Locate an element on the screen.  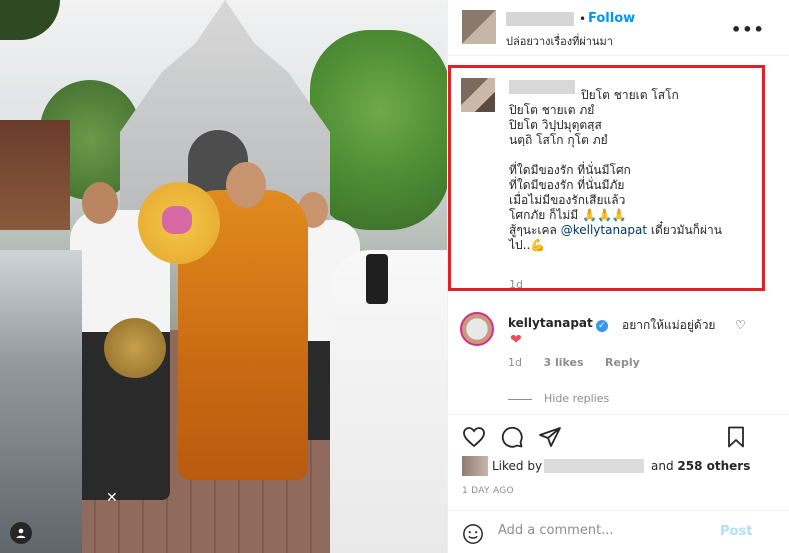
red-heart-emoji-icon: ❤ is located at coordinates (516, 340).